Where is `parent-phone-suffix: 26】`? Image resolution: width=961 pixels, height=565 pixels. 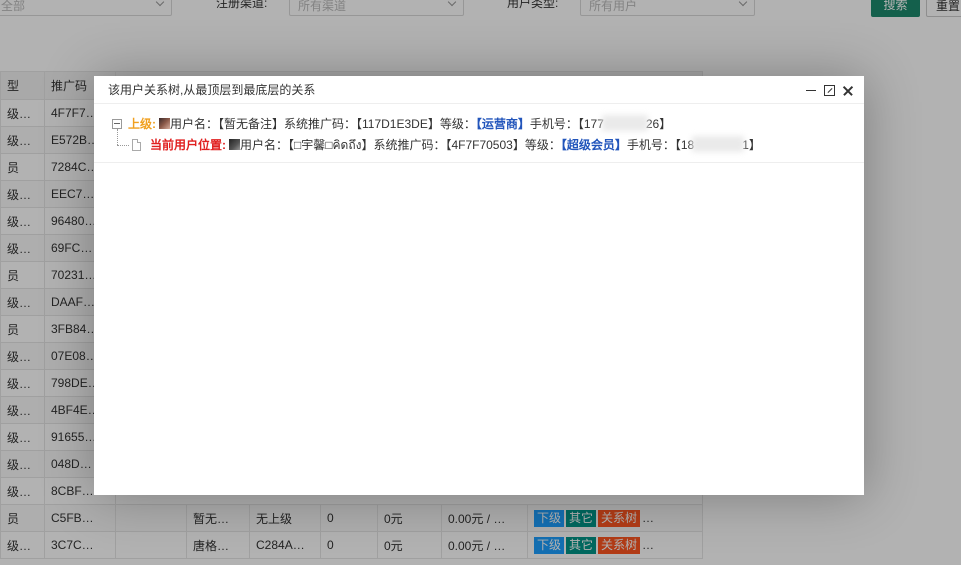 parent-phone-suffix: 26】 is located at coordinates (658, 124).